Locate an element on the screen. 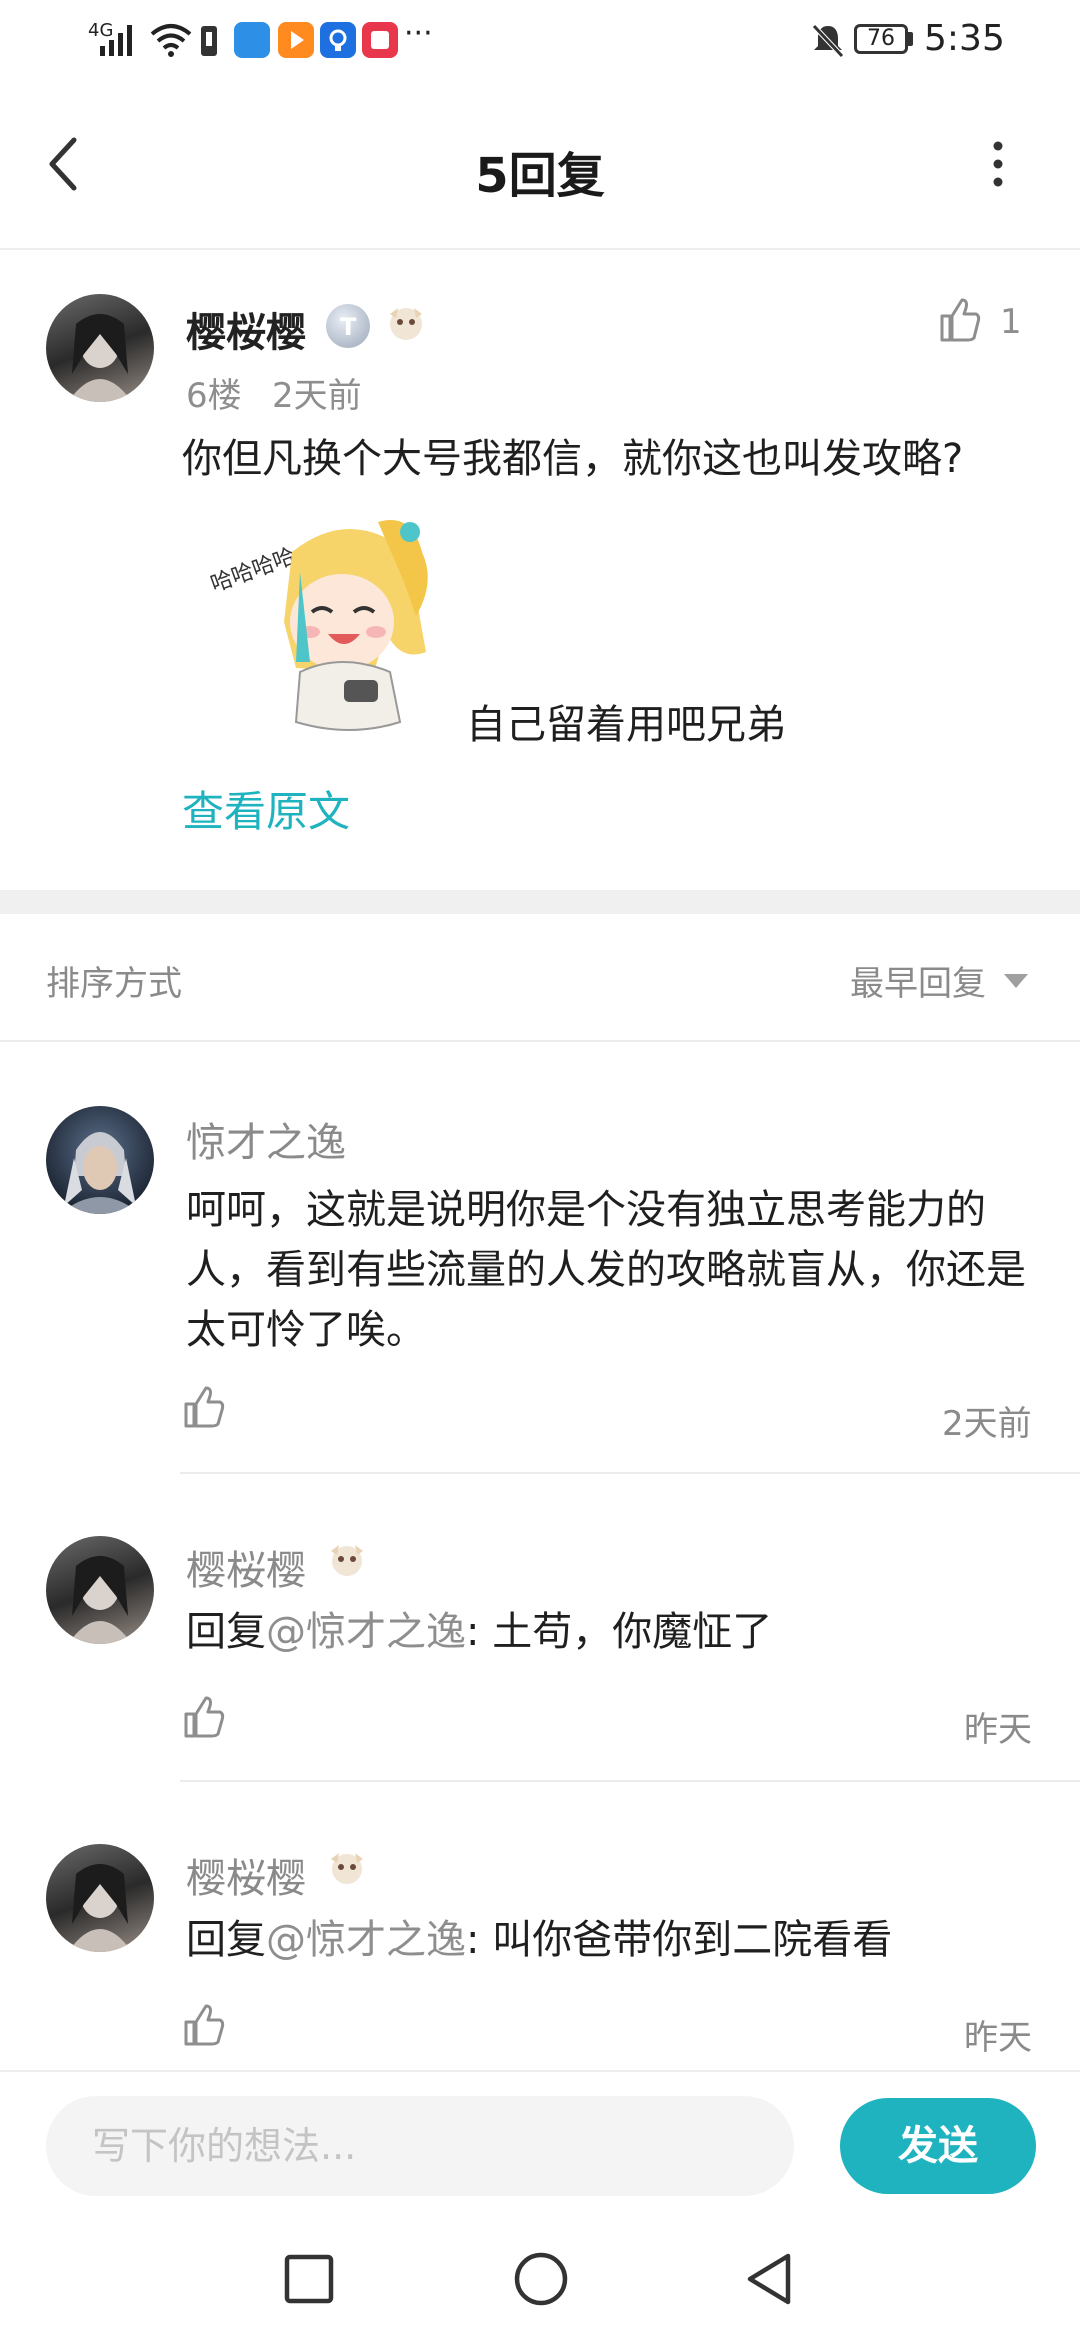  reply-time: 2天前 is located at coordinates (987, 1424).